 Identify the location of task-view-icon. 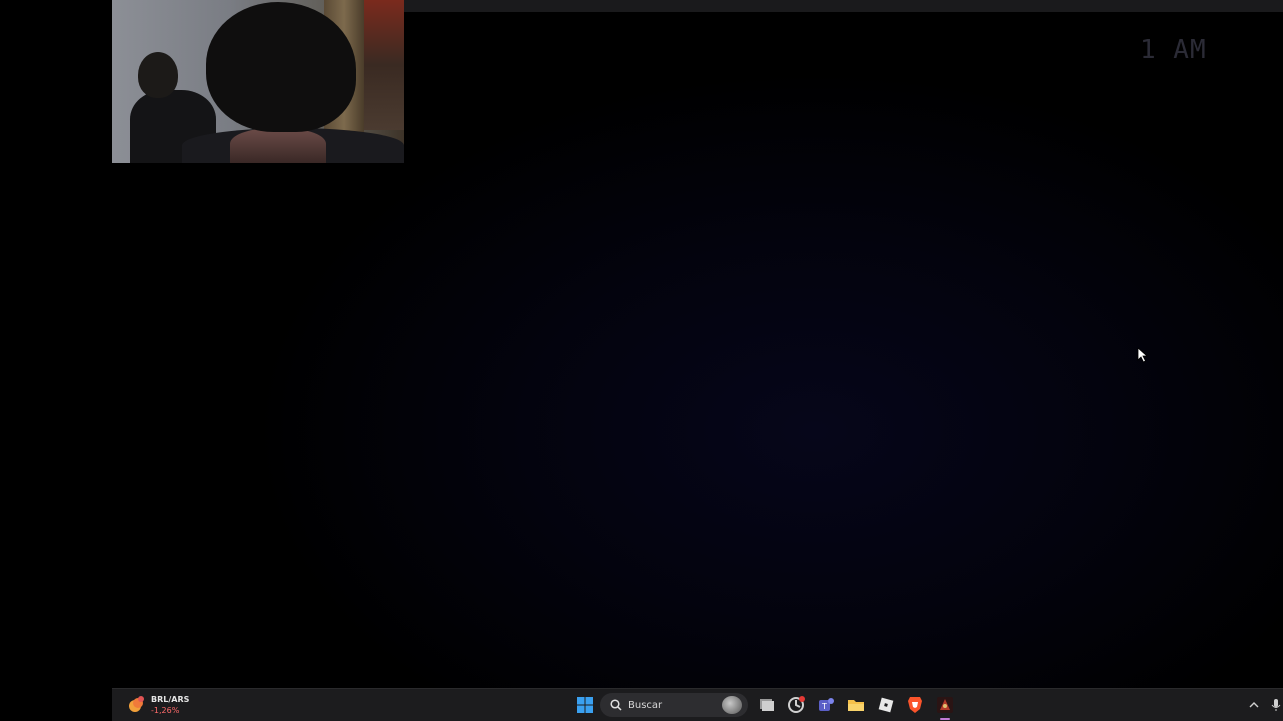
(767, 705).